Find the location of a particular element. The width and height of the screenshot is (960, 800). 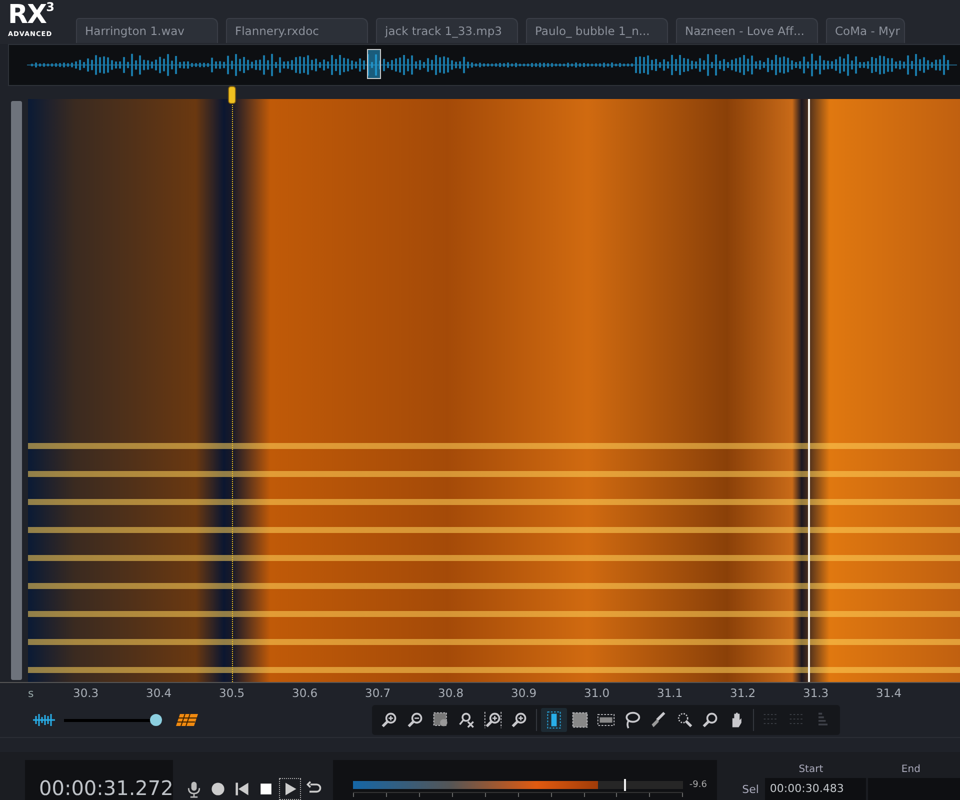

row-label: Sel is located at coordinates (750, 789).